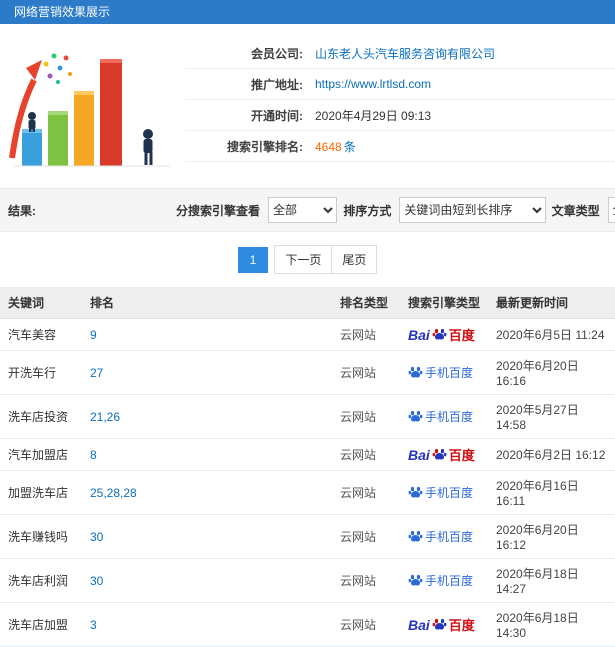 The height and width of the screenshot is (647, 615). I want to click on filter-bar: 结果: 分搜索引擎查看 全部 排序方式 关键词由短到长排序 文章类型 全部 提交, so click(307, 210).